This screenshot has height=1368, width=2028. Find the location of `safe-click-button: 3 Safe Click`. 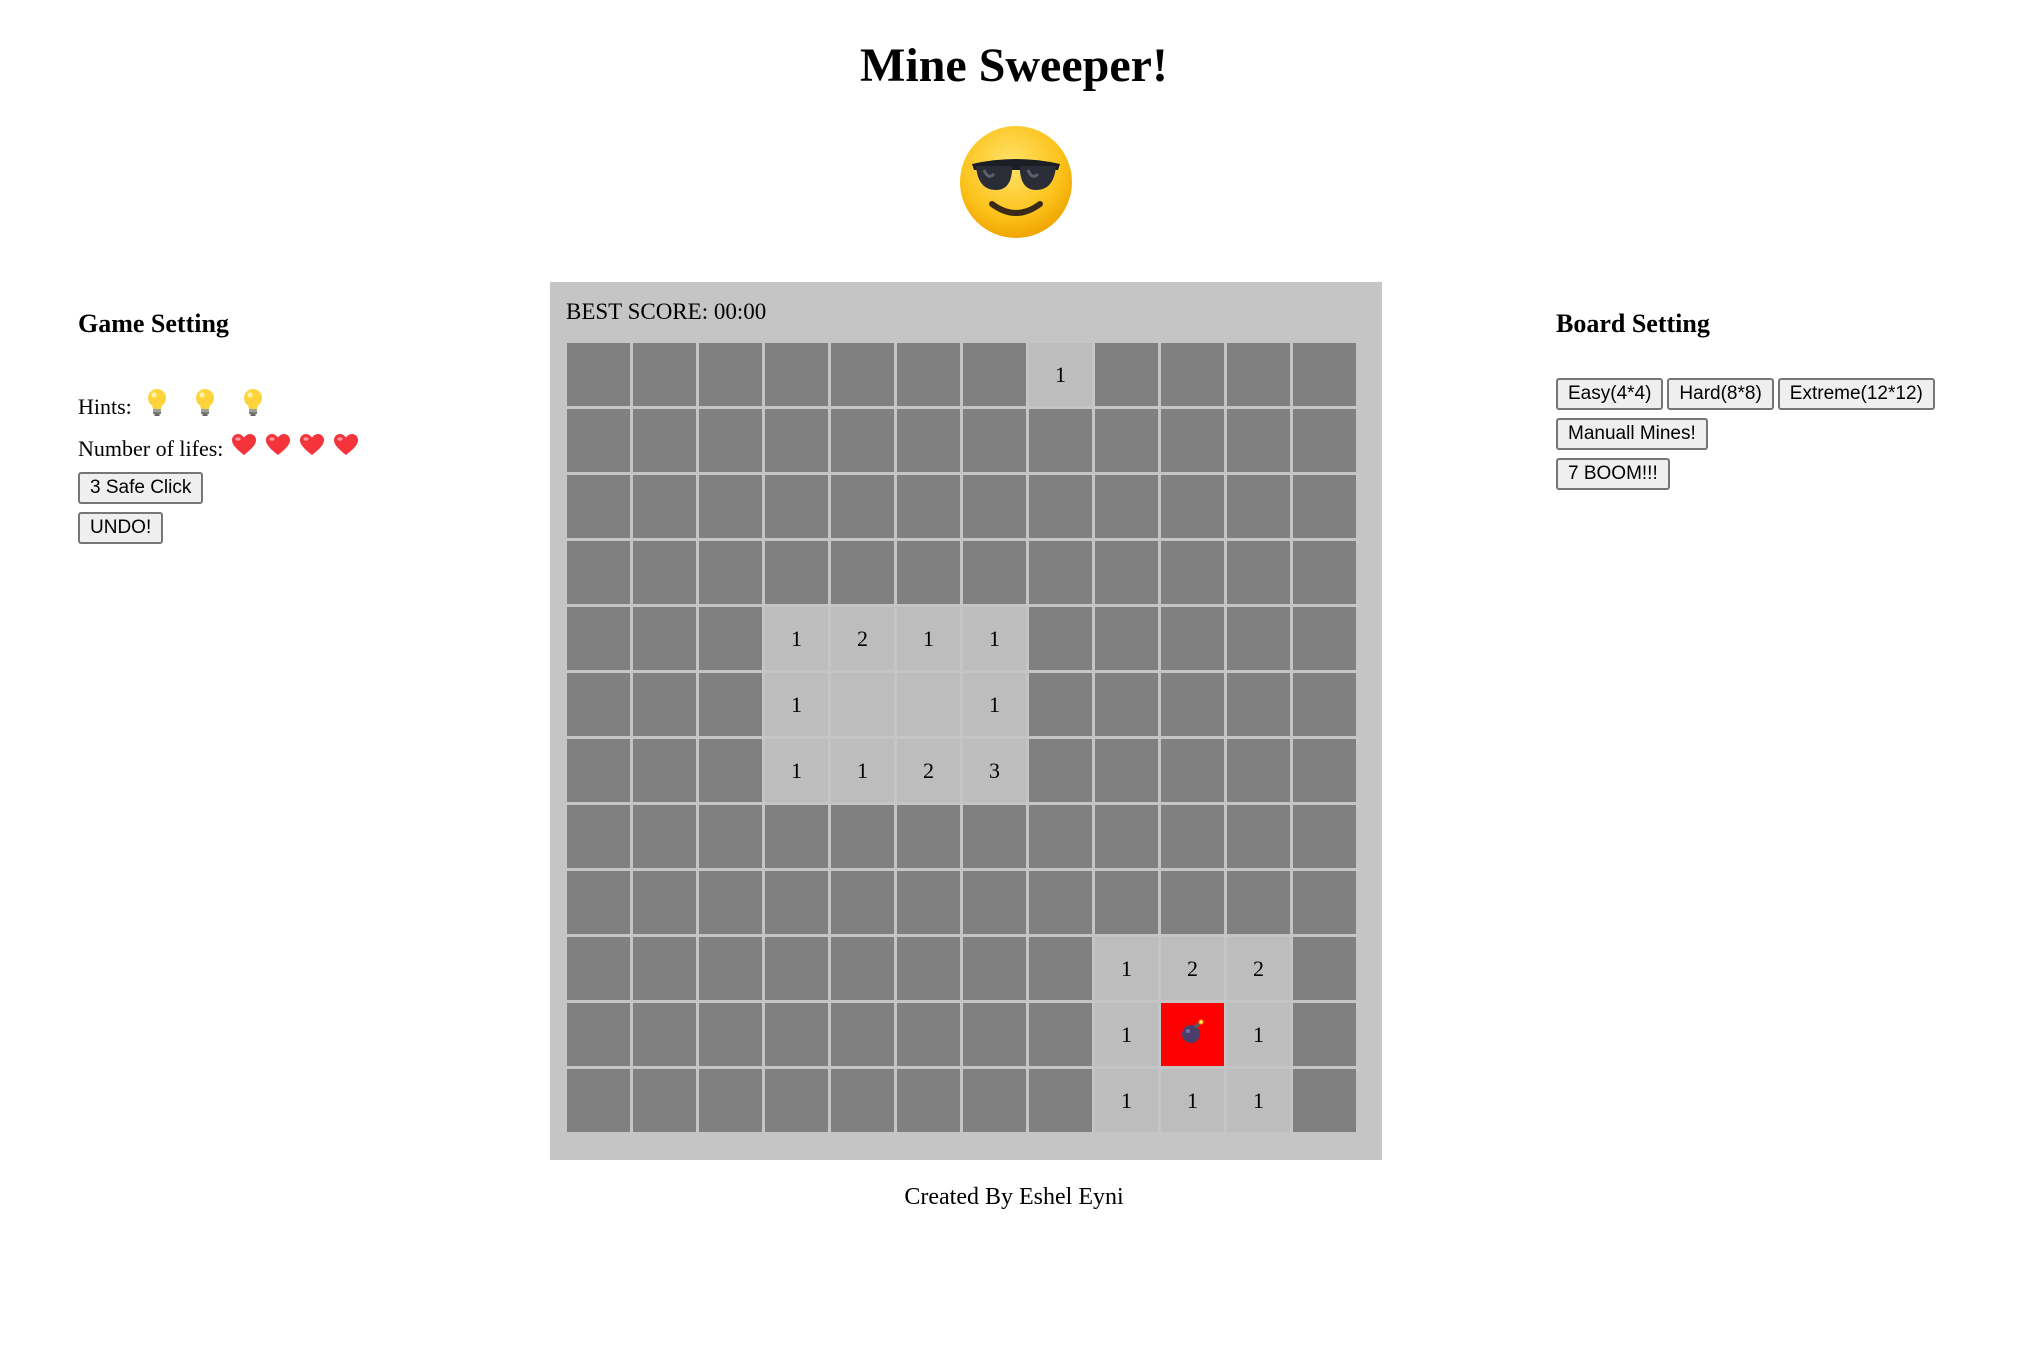

safe-click-button: 3 Safe Click is located at coordinates (141, 488).